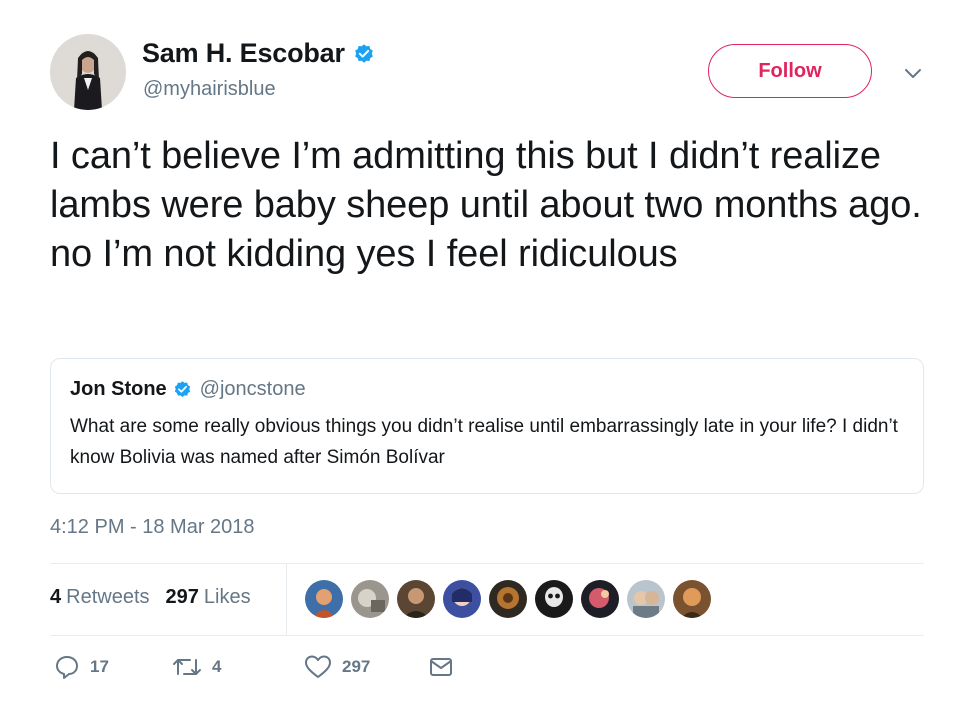 This screenshot has width=980, height=721. Describe the element at coordinates (318, 666) in the screenshot. I see `heart-icon` at that location.